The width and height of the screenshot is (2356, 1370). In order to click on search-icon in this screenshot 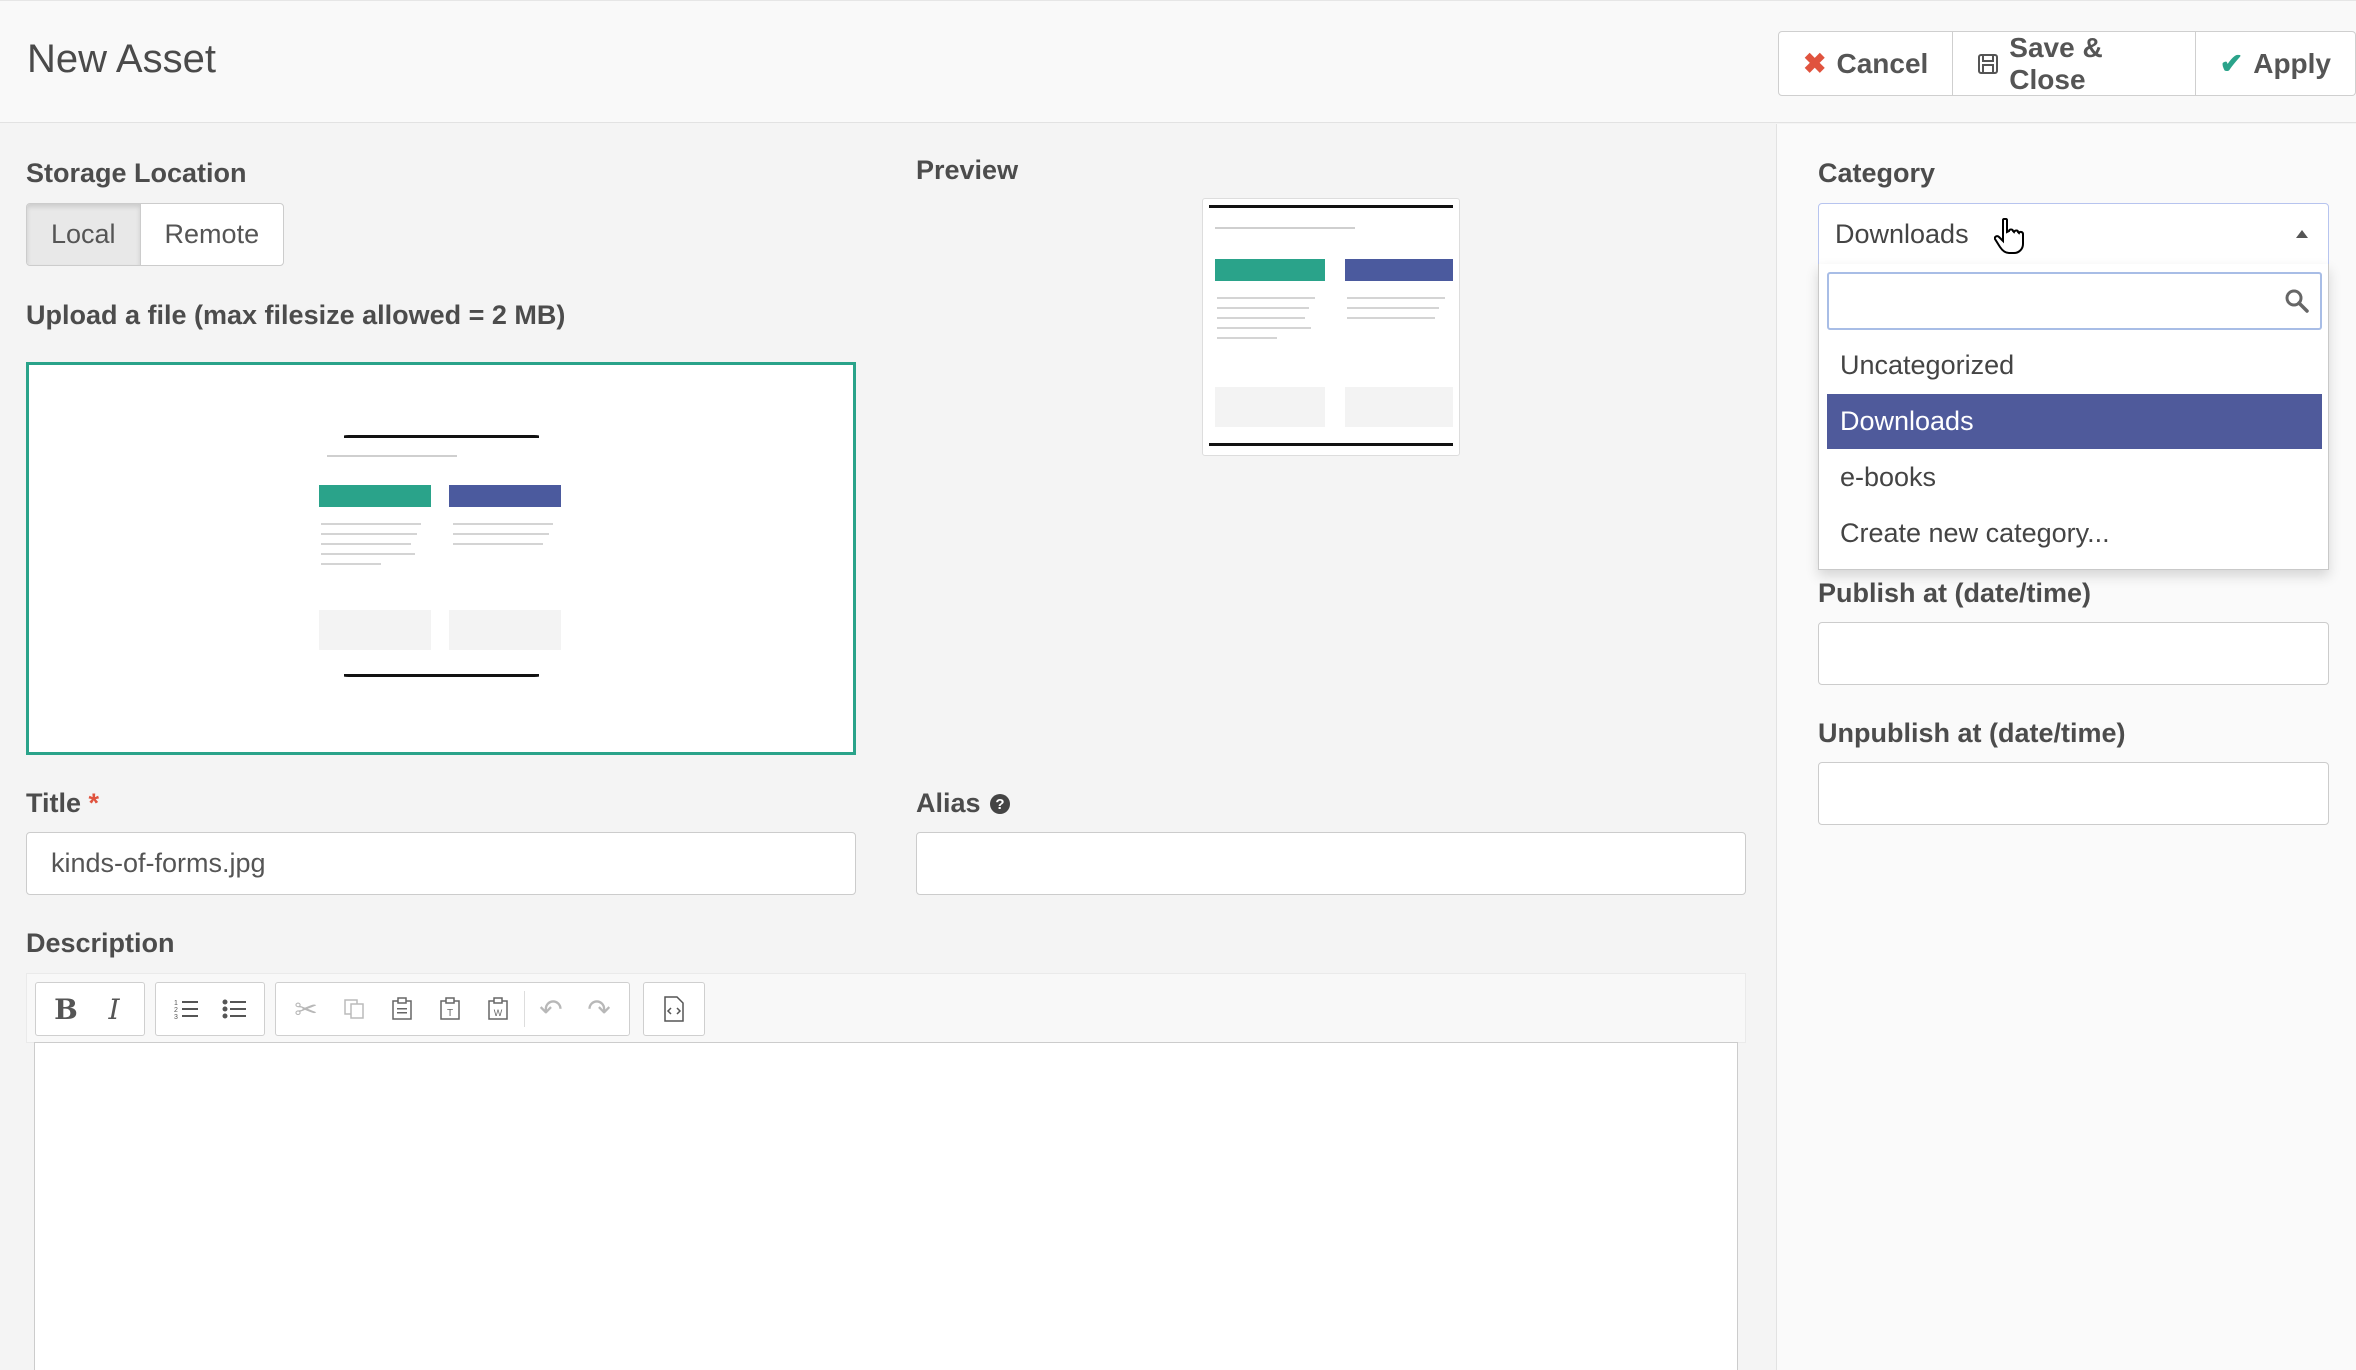, I will do `click(2297, 304)`.